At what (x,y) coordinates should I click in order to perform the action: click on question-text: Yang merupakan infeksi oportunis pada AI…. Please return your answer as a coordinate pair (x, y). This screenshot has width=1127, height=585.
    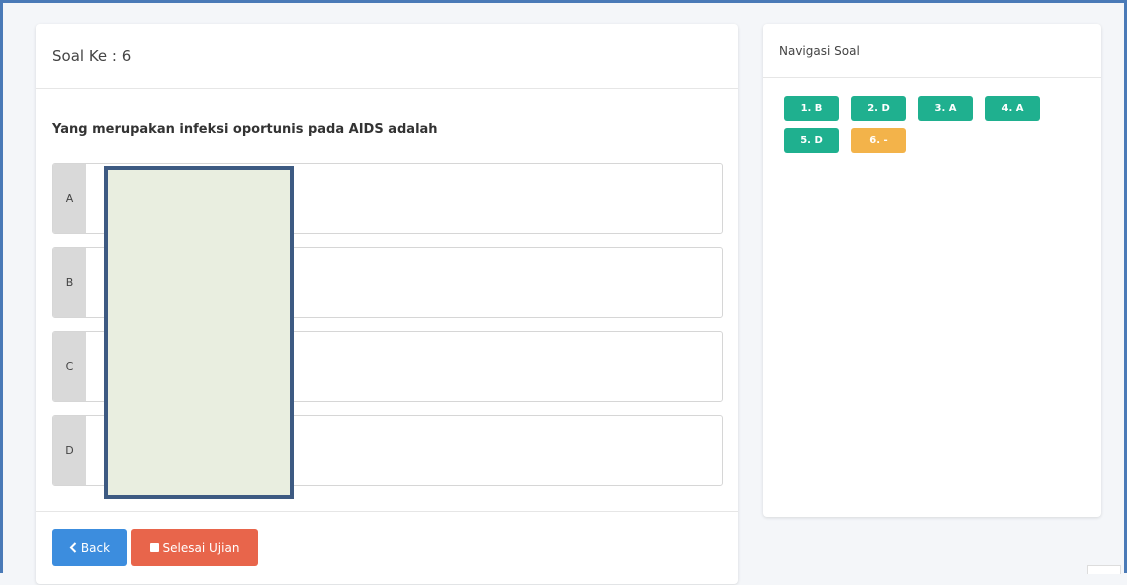
    Looking at the image, I should click on (245, 129).